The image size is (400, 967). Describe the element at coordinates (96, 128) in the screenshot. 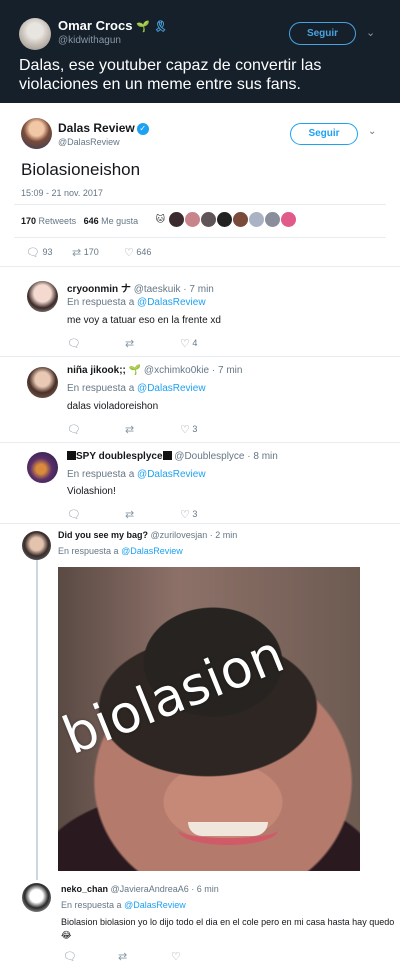

I see `user-name-label: Dalas Review` at that location.